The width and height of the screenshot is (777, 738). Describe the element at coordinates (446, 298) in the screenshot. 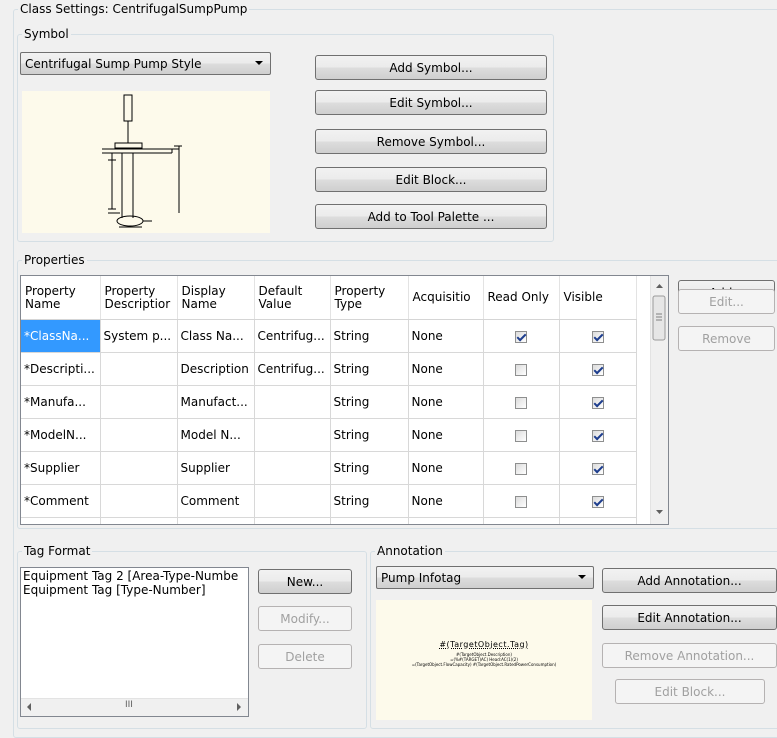

I see `column-header: Acquisitio` at that location.